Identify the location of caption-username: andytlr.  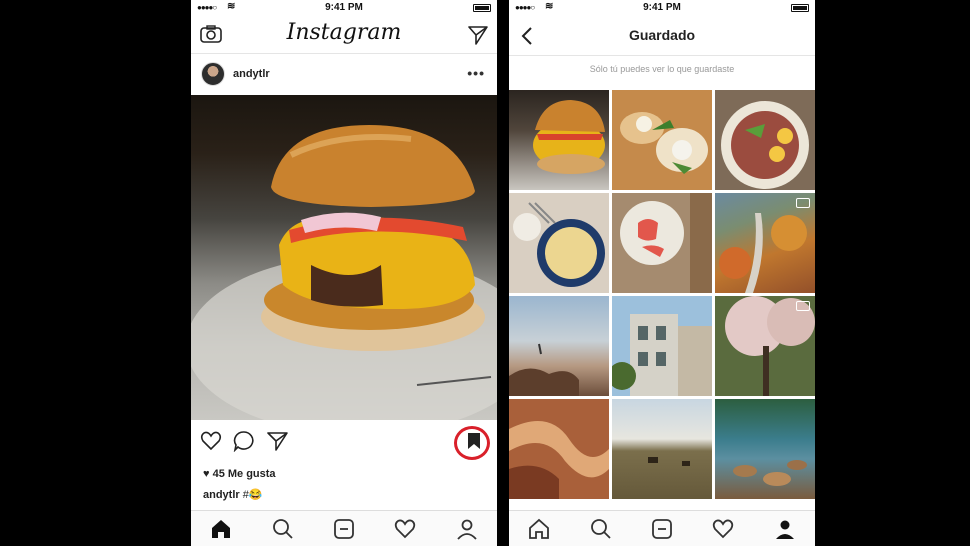
(221, 495).